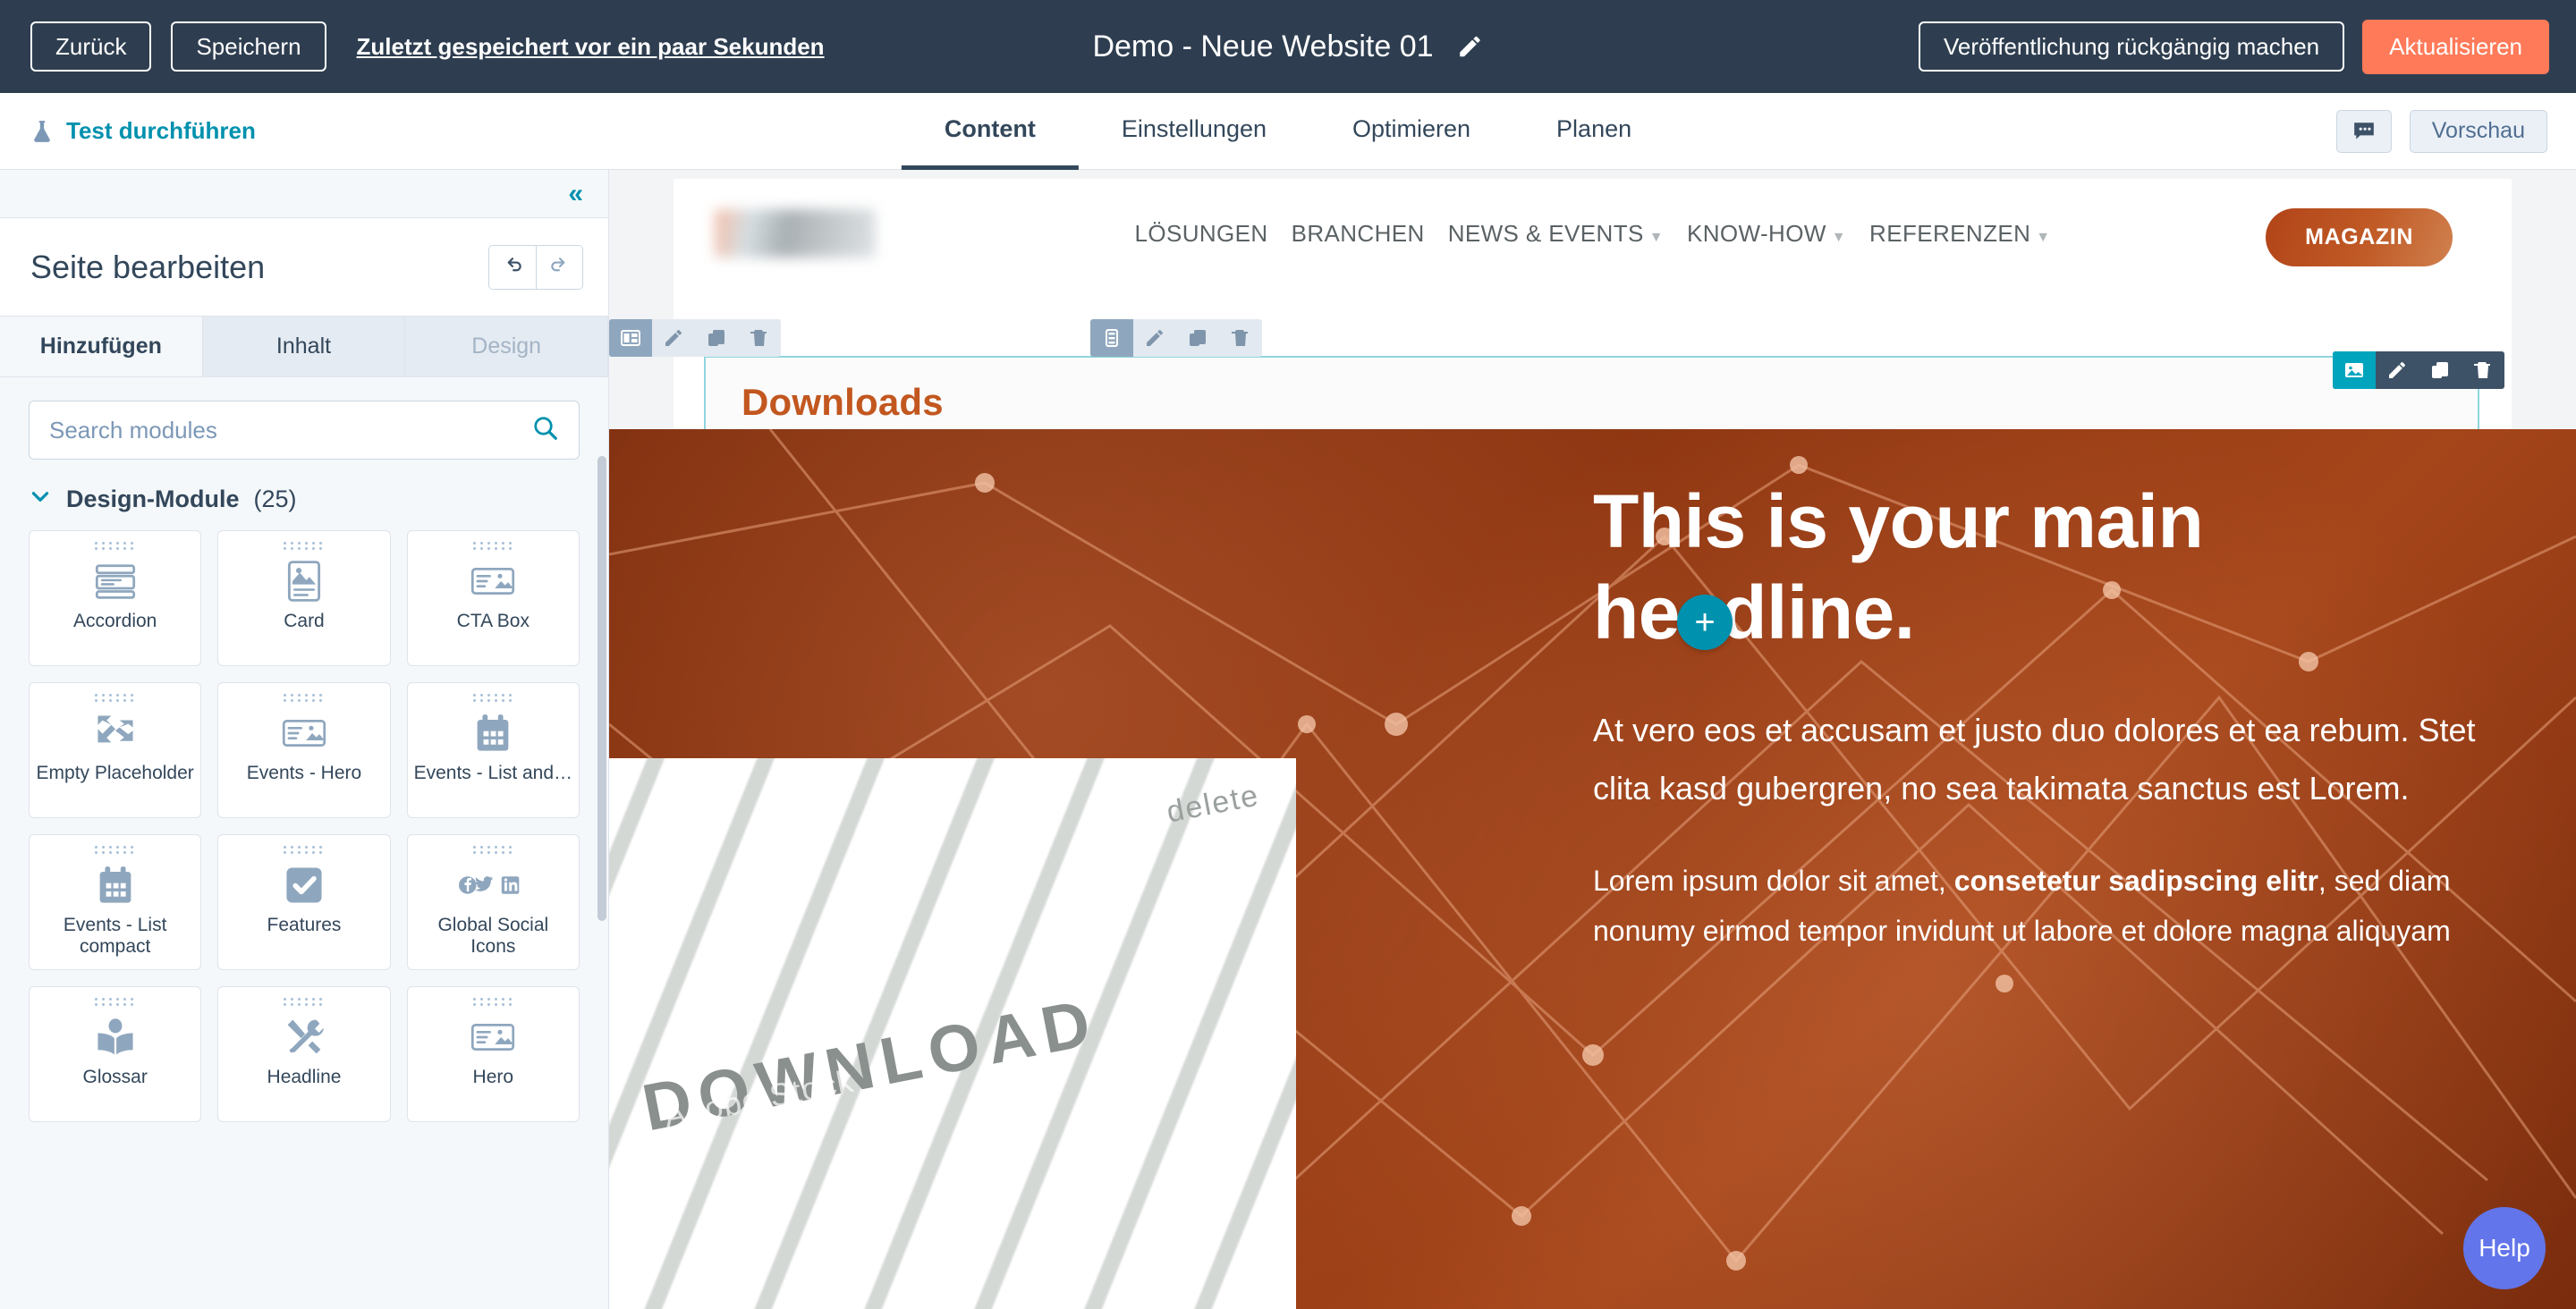 The image size is (2576, 1309). I want to click on module-label: Events - Hero, so click(304, 773).